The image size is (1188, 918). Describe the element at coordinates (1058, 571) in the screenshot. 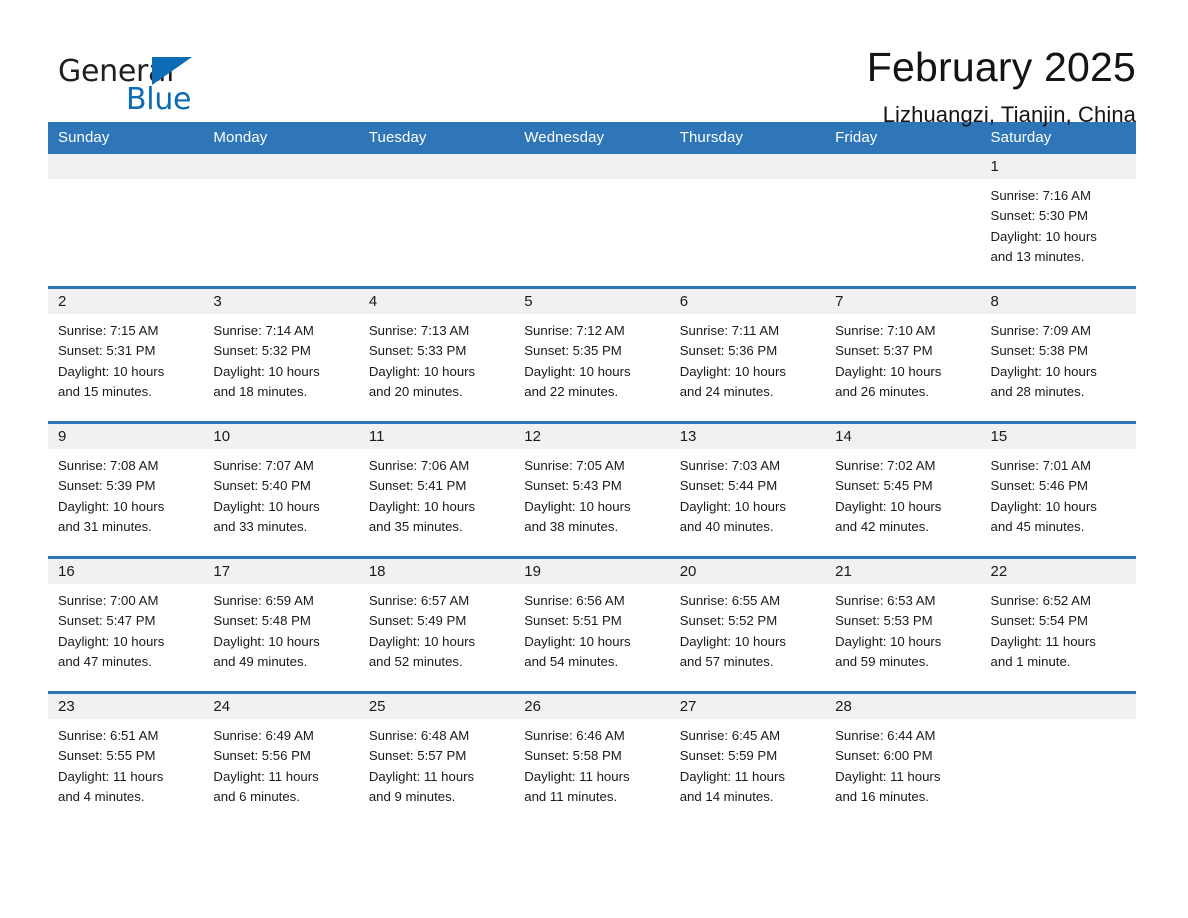

I see `day-number: 22` at that location.